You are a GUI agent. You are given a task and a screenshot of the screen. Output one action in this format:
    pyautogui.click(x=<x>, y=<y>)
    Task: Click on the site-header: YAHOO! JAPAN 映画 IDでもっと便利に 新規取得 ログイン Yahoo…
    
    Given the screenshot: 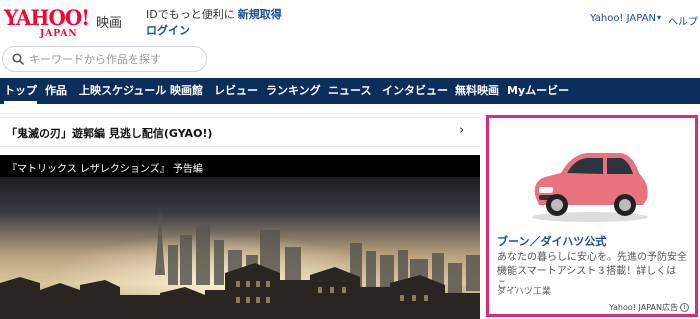 What is the action you would take?
    pyautogui.click(x=350, y=20)
    